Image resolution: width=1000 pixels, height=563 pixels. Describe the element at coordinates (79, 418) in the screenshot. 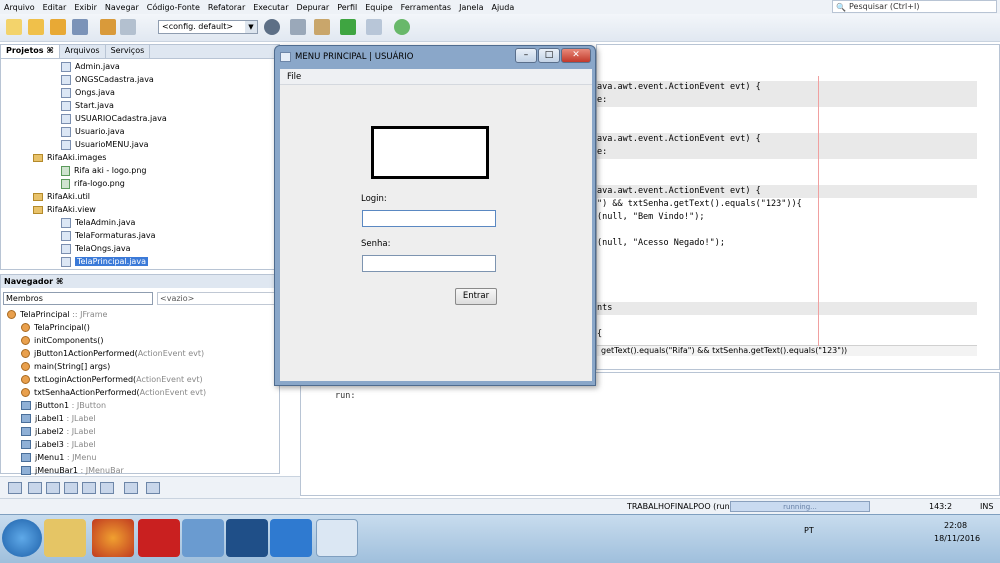

I see `navigator-item-type: : JLabel` at that location.